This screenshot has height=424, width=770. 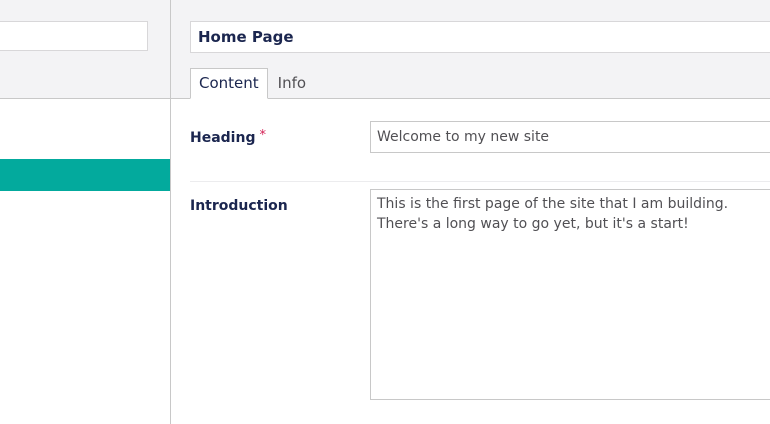 I want to click on heading-input, so click(x=570, y=137).